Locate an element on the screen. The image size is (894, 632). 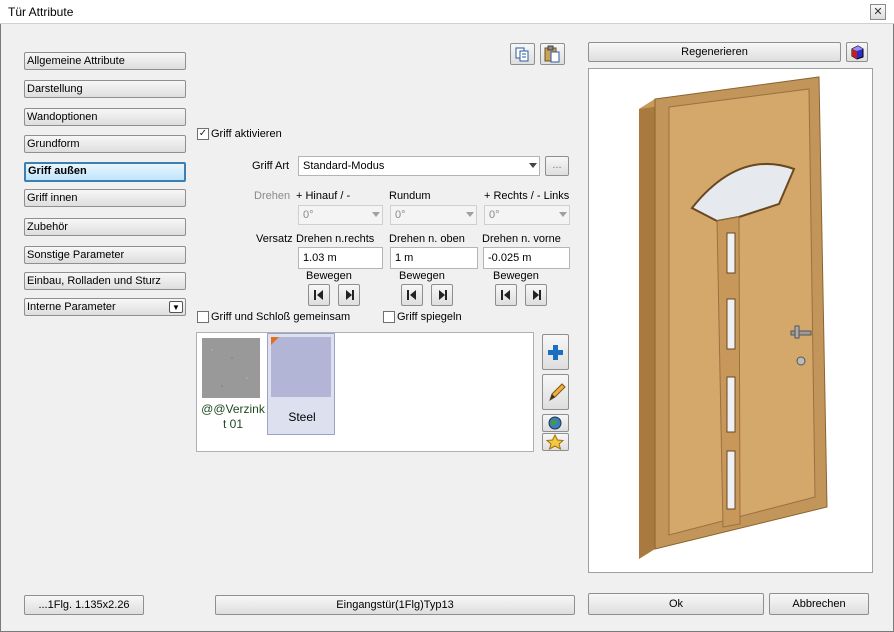
griff-aktivieren-label: Griff aktivieren is located at coordinates (246, 134).